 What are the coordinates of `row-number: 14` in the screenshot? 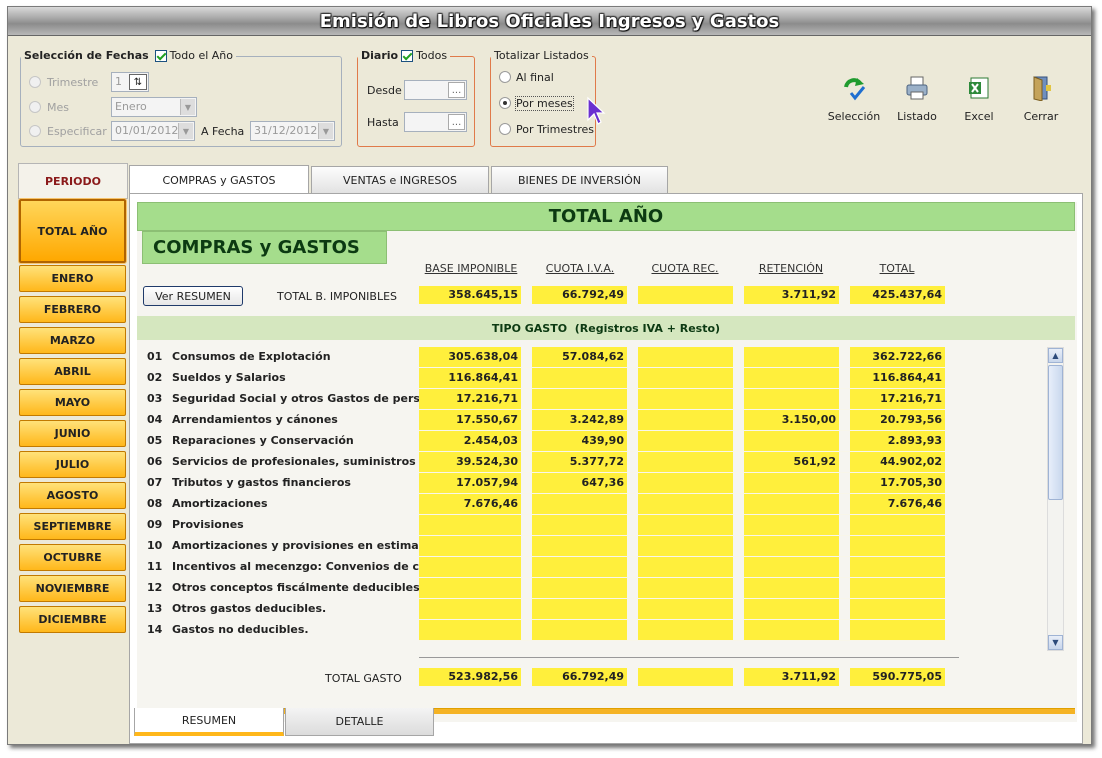 It's located at (155, 629).